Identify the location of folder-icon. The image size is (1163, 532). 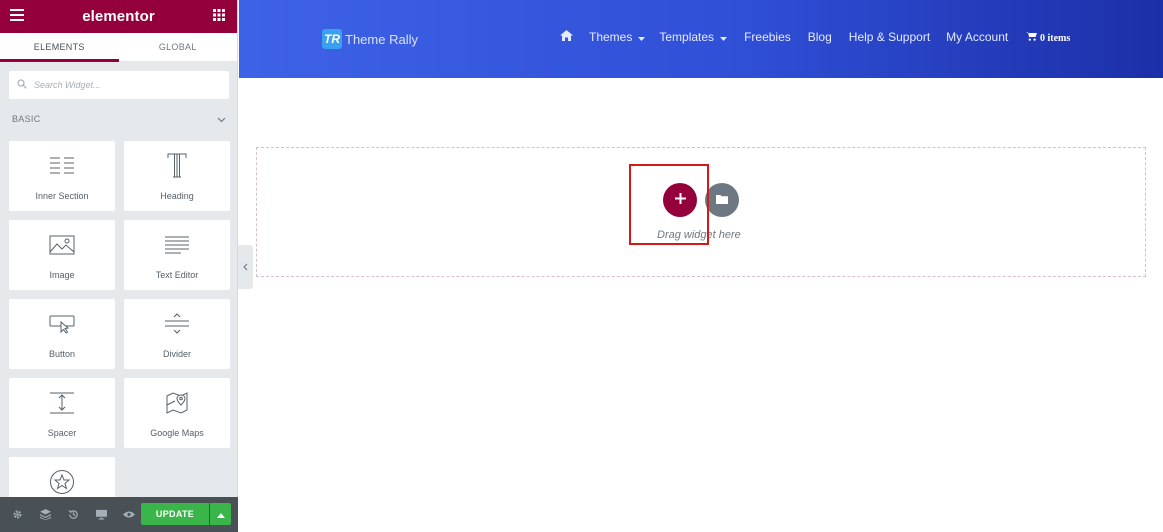
(722, 200).